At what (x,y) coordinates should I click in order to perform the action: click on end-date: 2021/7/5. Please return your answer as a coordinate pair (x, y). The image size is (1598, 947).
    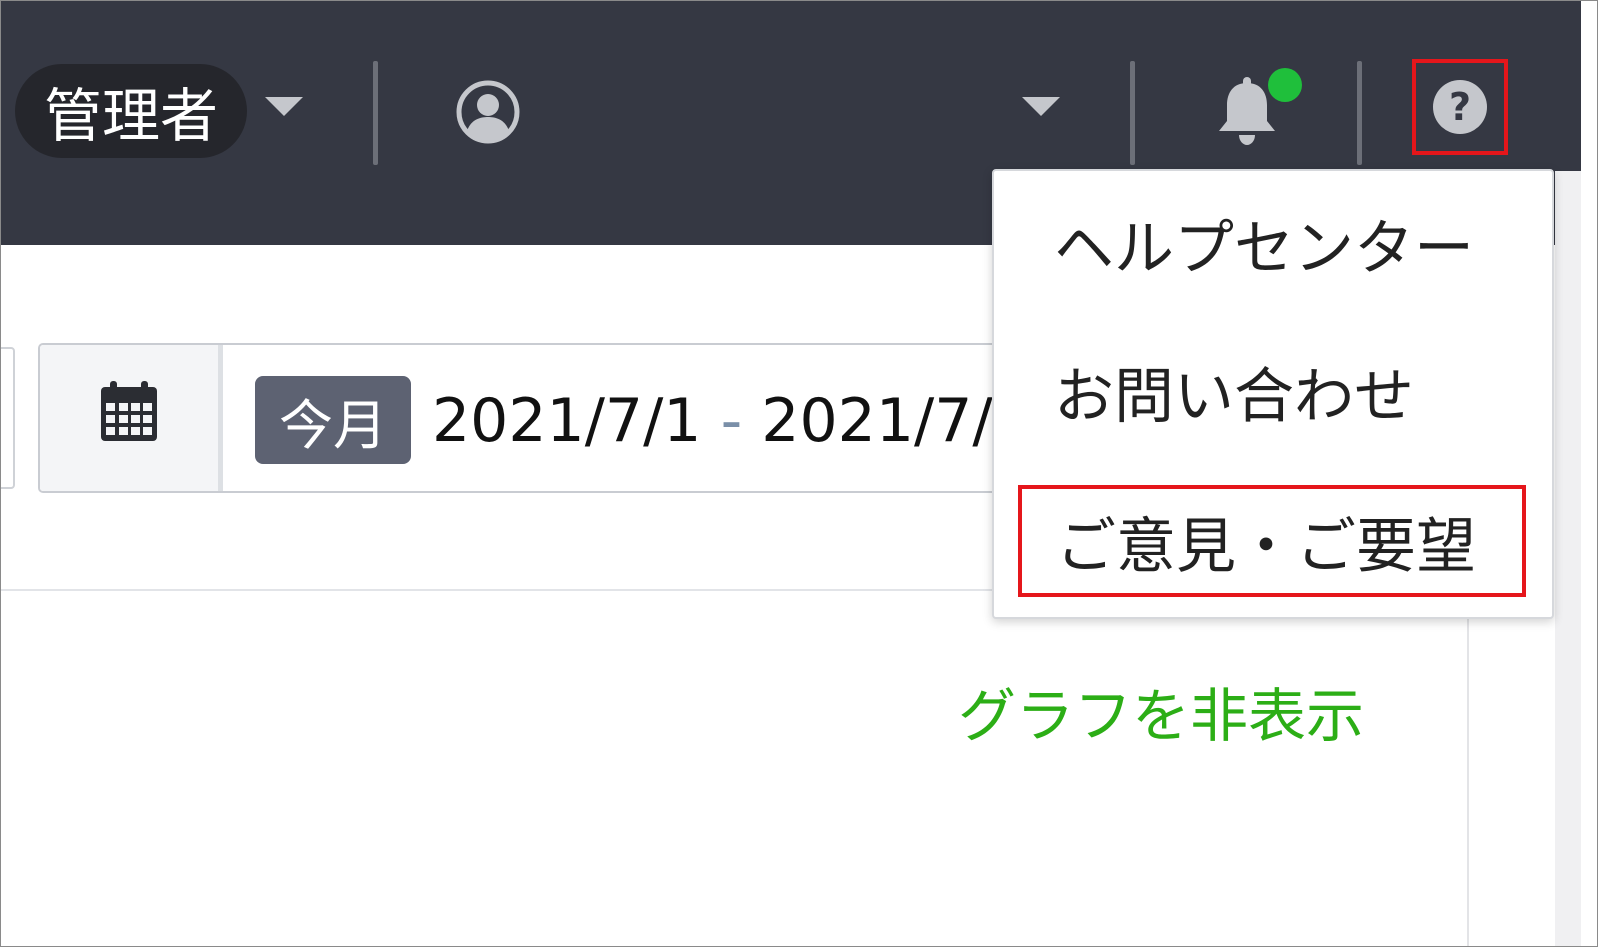
    Looking at the image, I should click on (896, 421).